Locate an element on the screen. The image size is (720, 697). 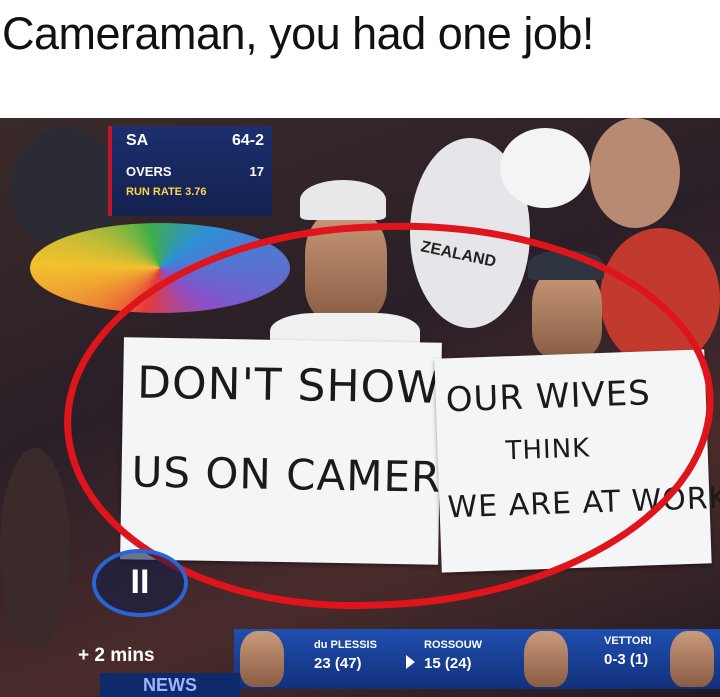
batsman2-score: 15 (24) is located at coordinates (448, 663).